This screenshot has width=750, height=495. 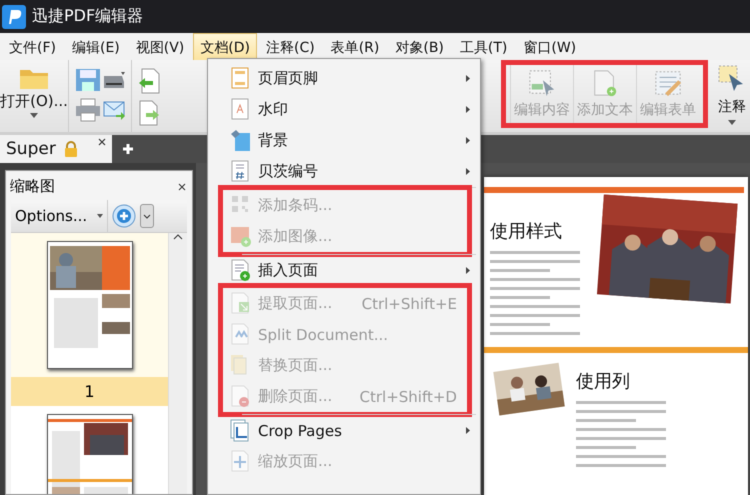 I want to click on document-heading: 使用样式, so click(x=526, y=231).